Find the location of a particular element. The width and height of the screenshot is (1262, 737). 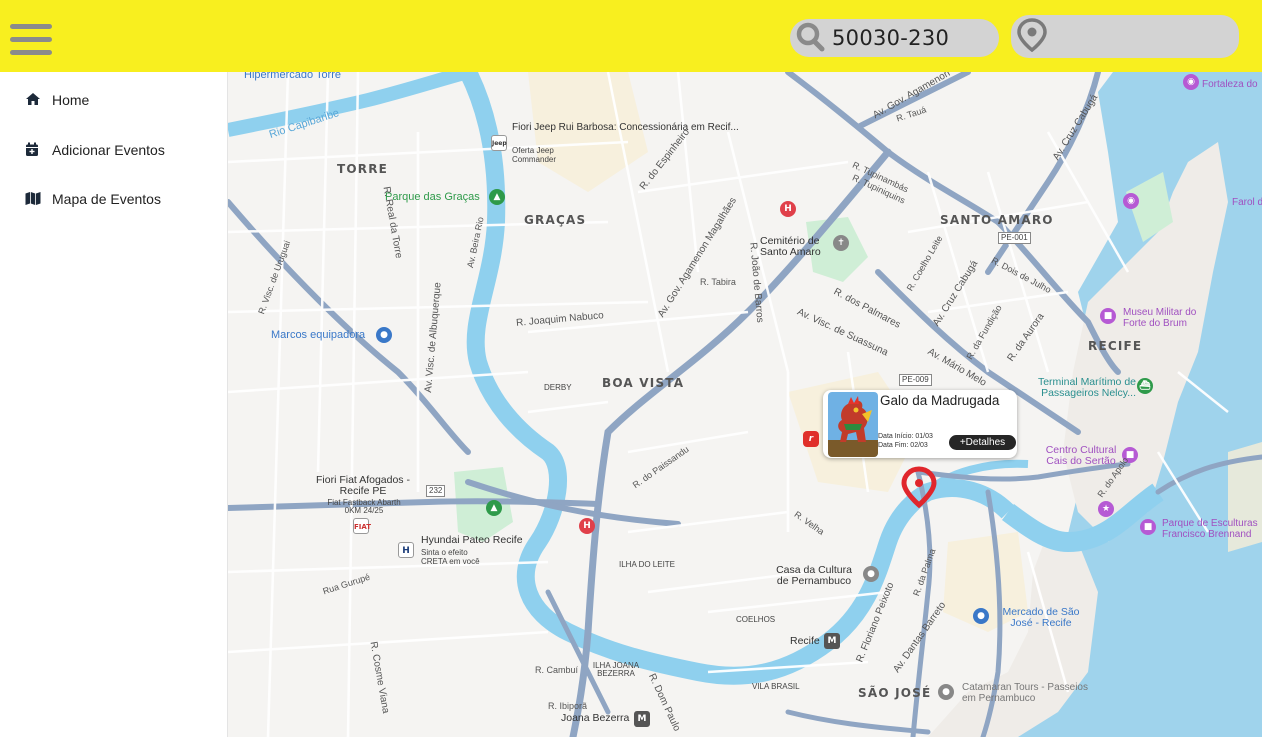

ferry-icon: ⛴ is located at coordinates (1145, 386).